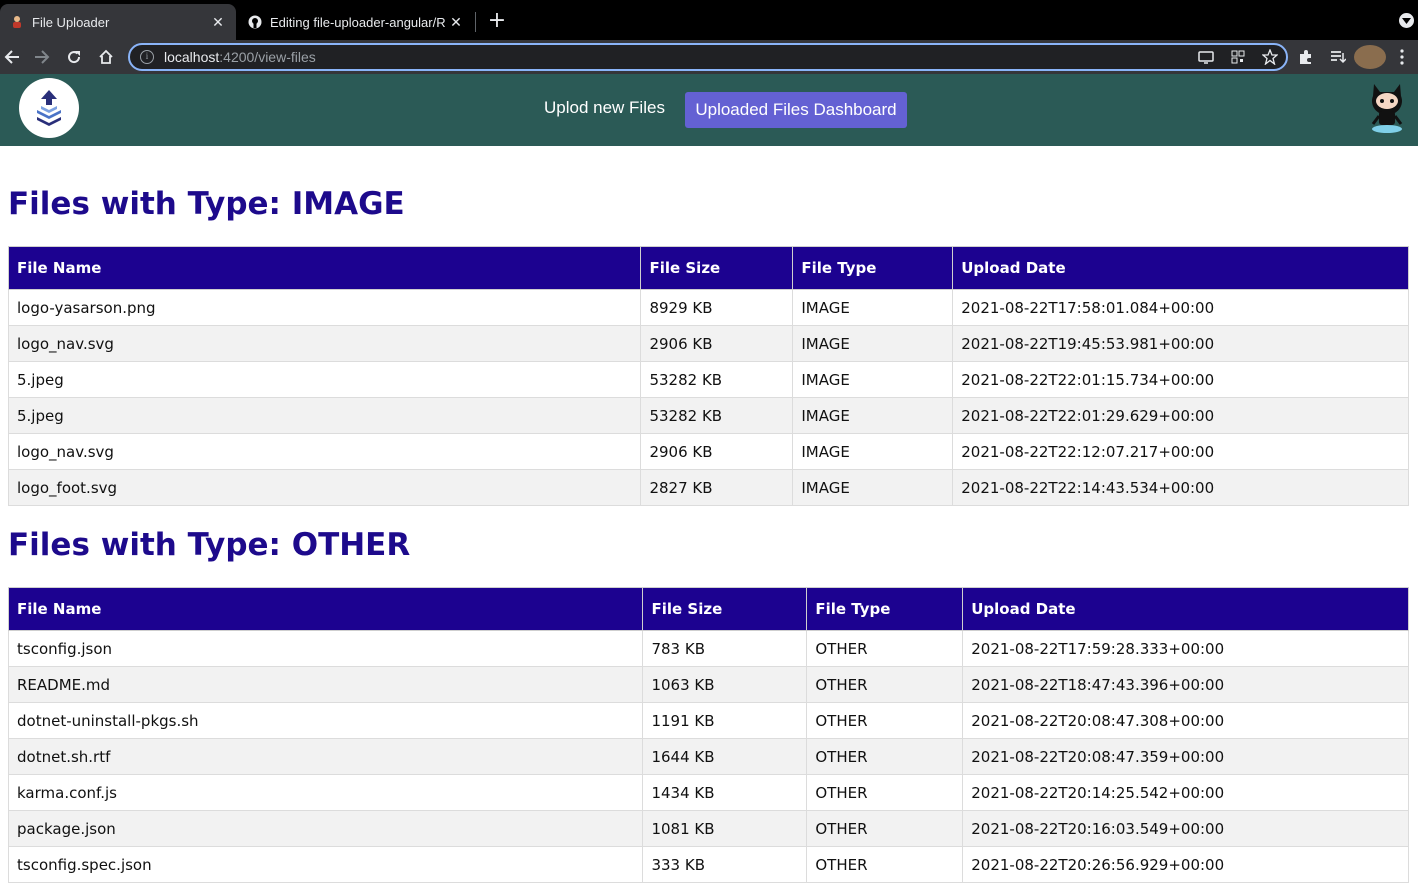  I want to click on upload-date-cell: 2021-08-22T20:08:47.308+00:00, so click(1185, 720).